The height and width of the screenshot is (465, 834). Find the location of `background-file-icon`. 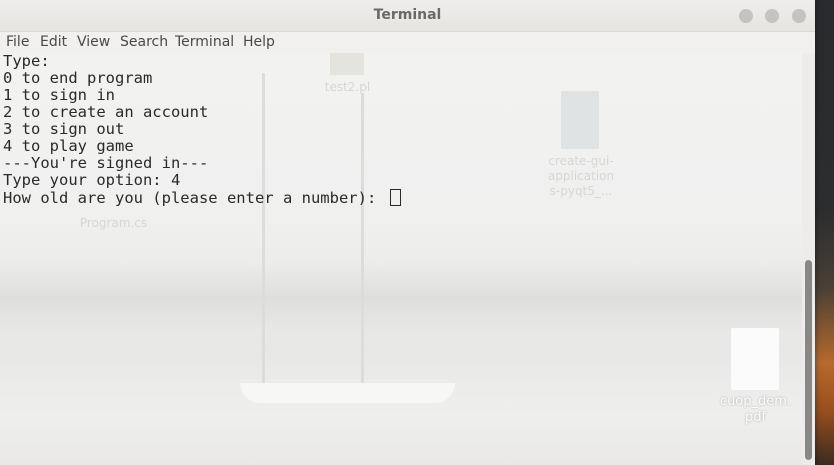

background-file-icon is located at coordinates (580, 120).